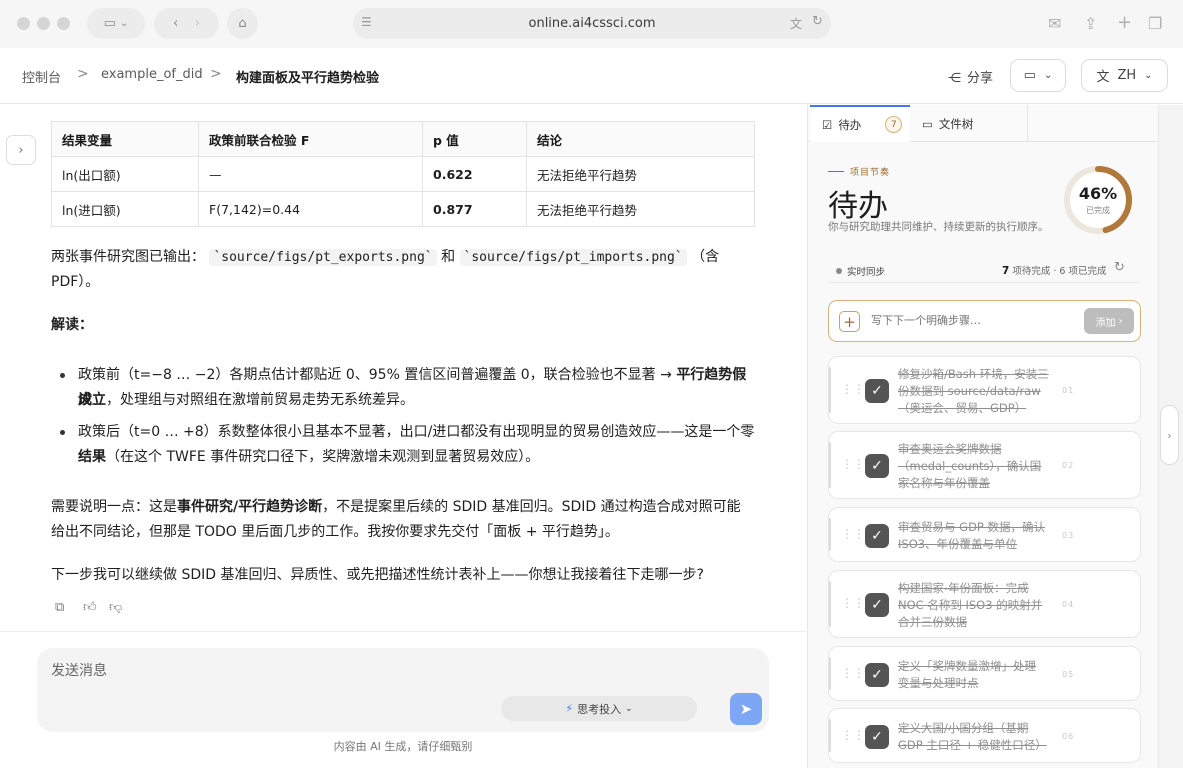 This screenshot has height=768, width=1183. Describe the element at coordinates (1054, 23) in the screenshot. I see `mail-icon: ✉` at that location.